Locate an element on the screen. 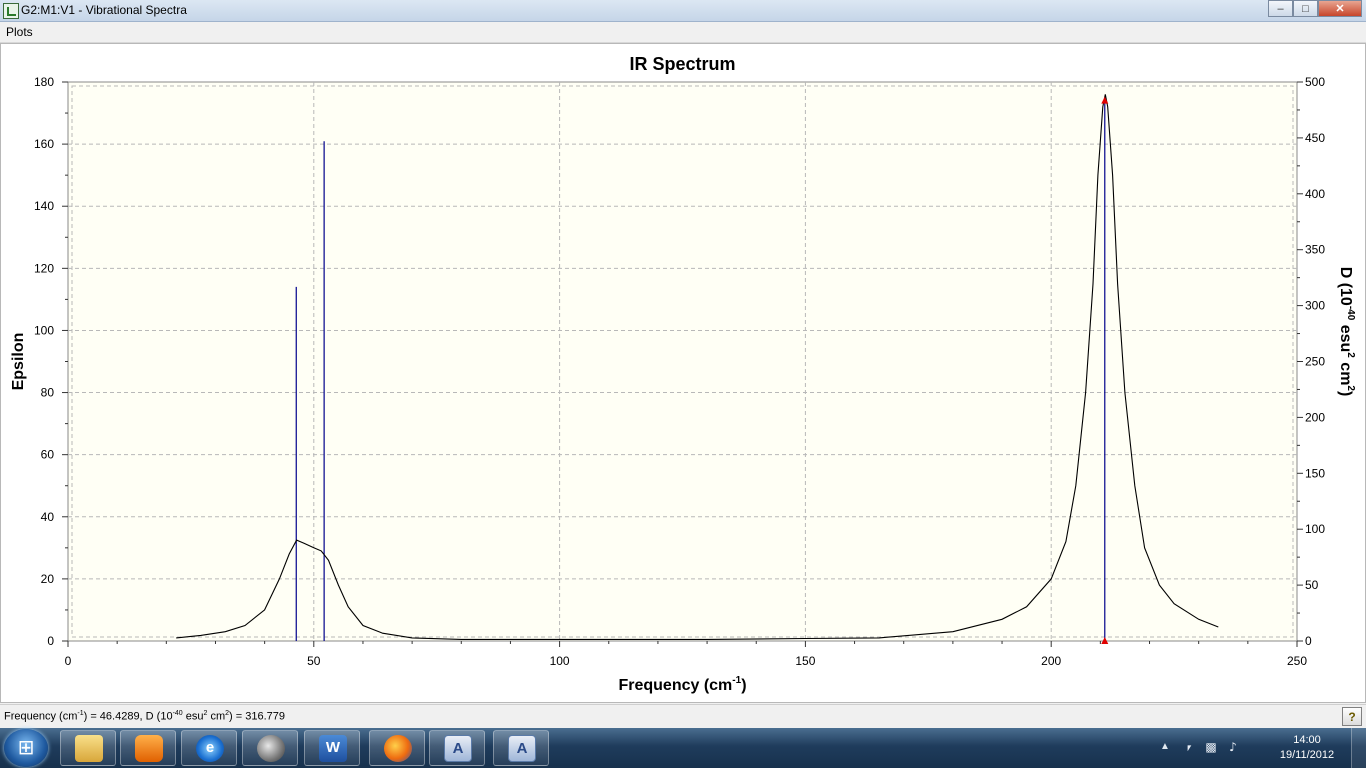  y2-tick-label: 50 is located at coordinates (1312, 585).